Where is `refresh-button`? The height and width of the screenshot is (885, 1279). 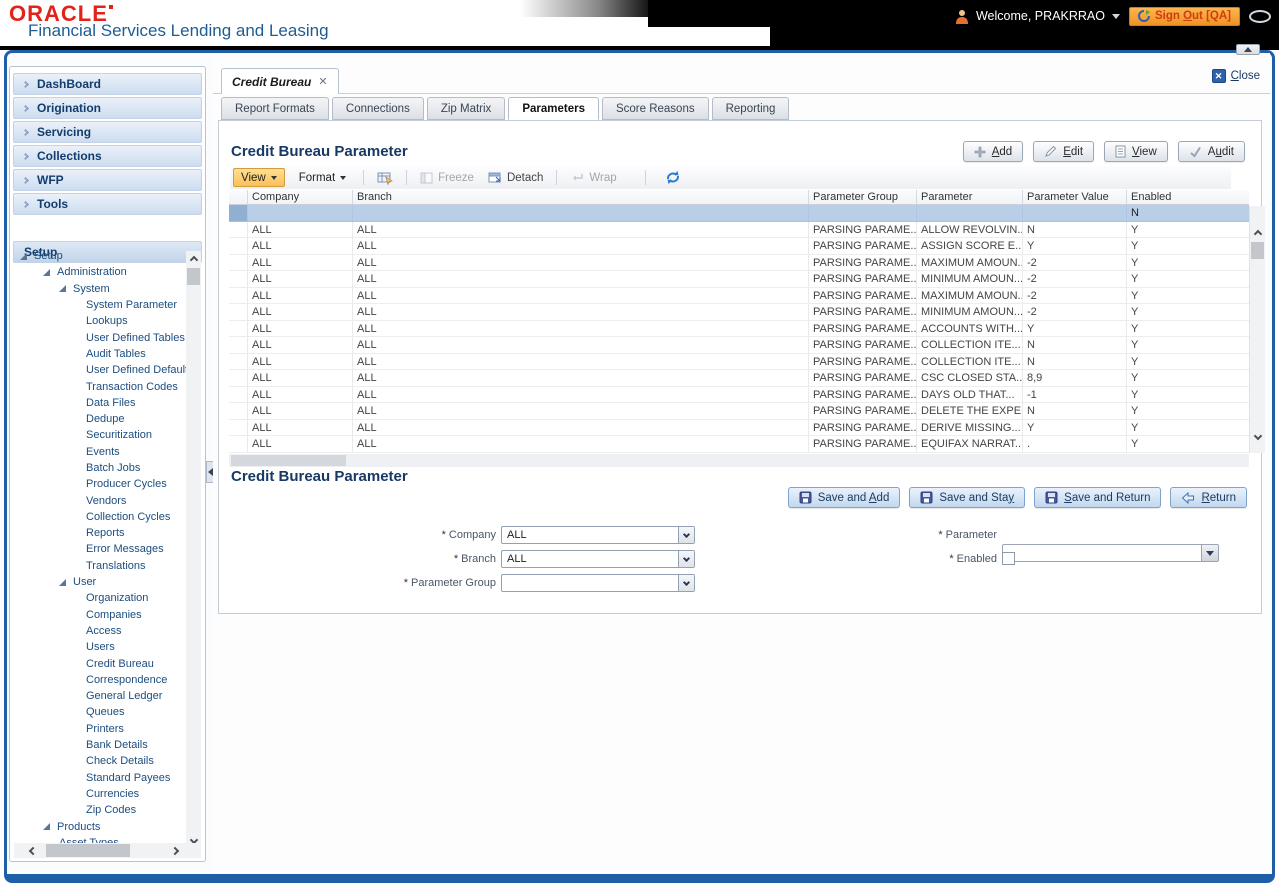 refresh-button is located at coordinates (673, 177).